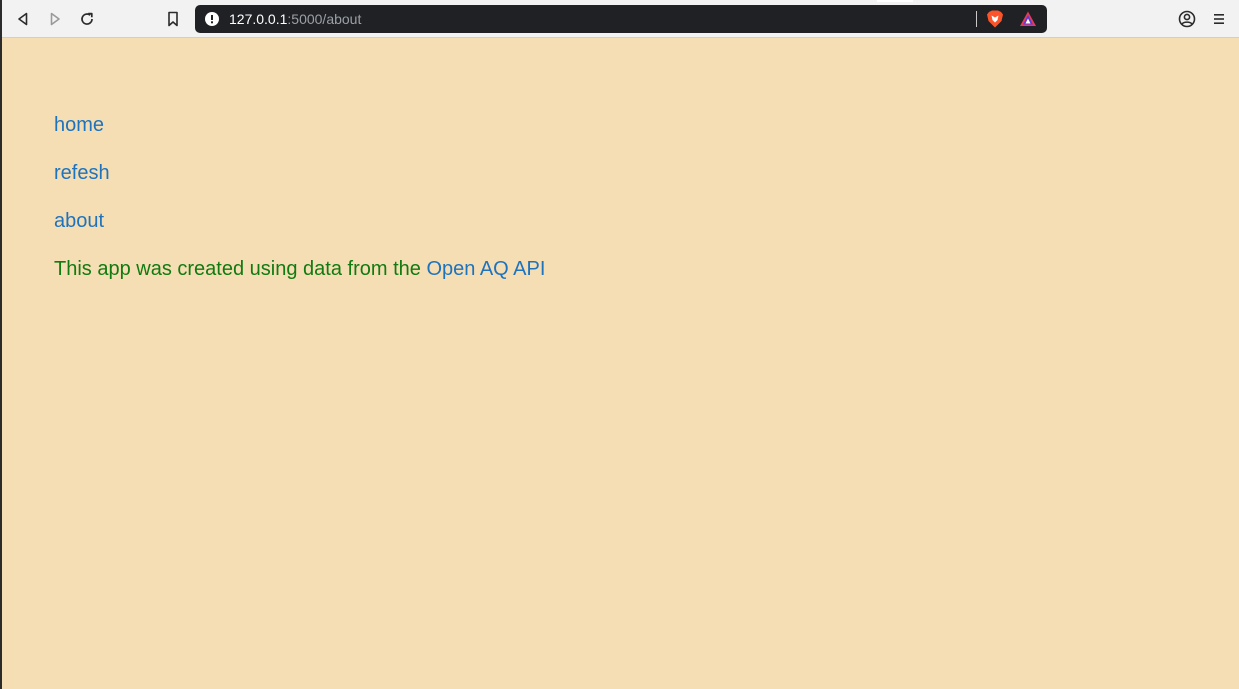 The height and width of the screenshot is (689, 1239). I want to click on address-bar: 127.0.0.1:5000/about, so click(621, 19).